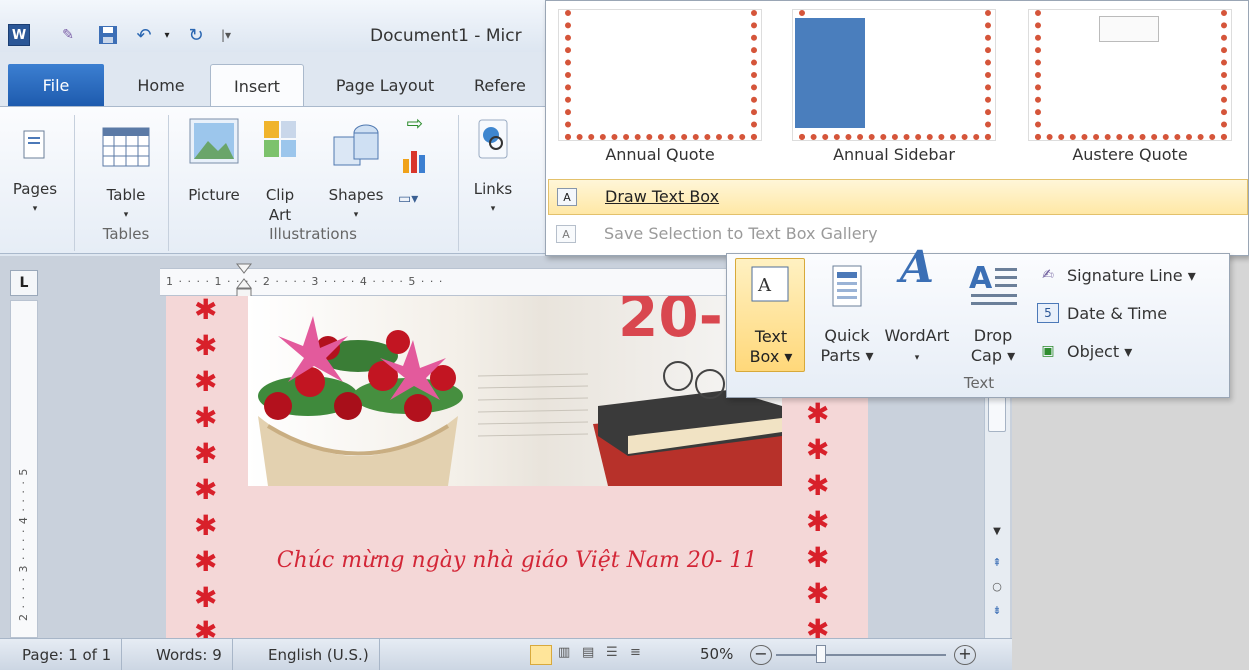 The height and width of the screenshot is (670, 1249). I want to click on table-dropdown-icon: ▾, so click(126, 215).